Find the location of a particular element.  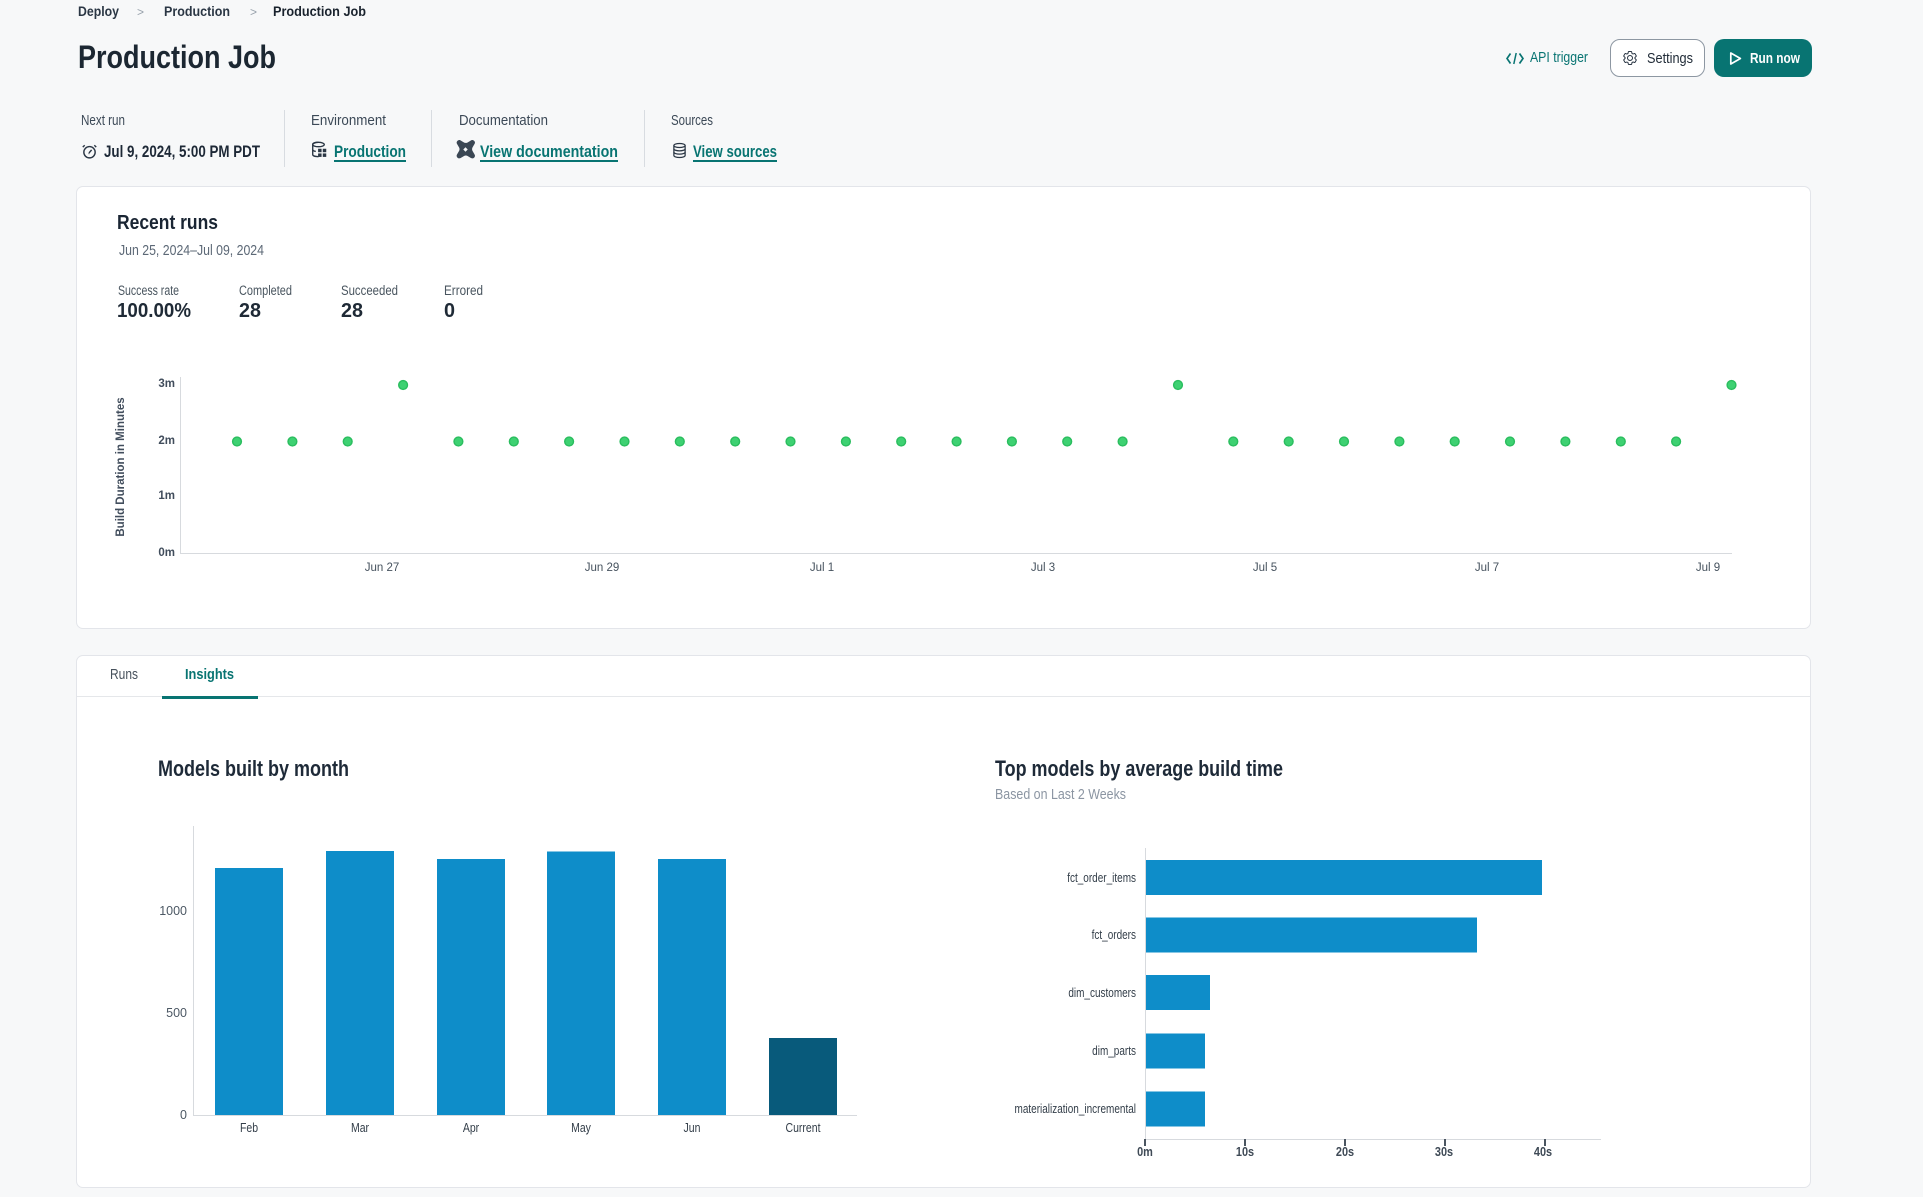

svg-text: Jun 27 is located at coordinates (382, 568).